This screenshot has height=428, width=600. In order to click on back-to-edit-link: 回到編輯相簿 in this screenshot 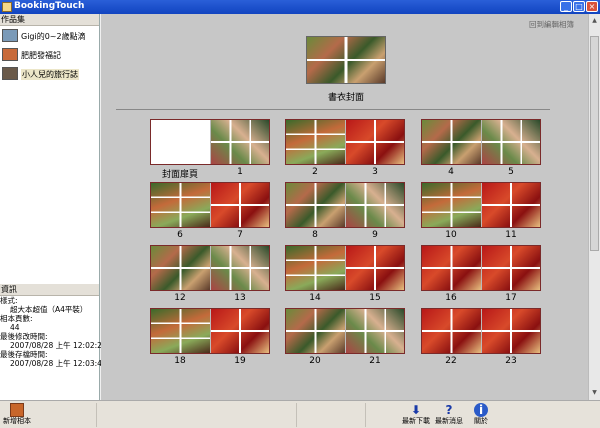, I will do `click(551, 24)`.